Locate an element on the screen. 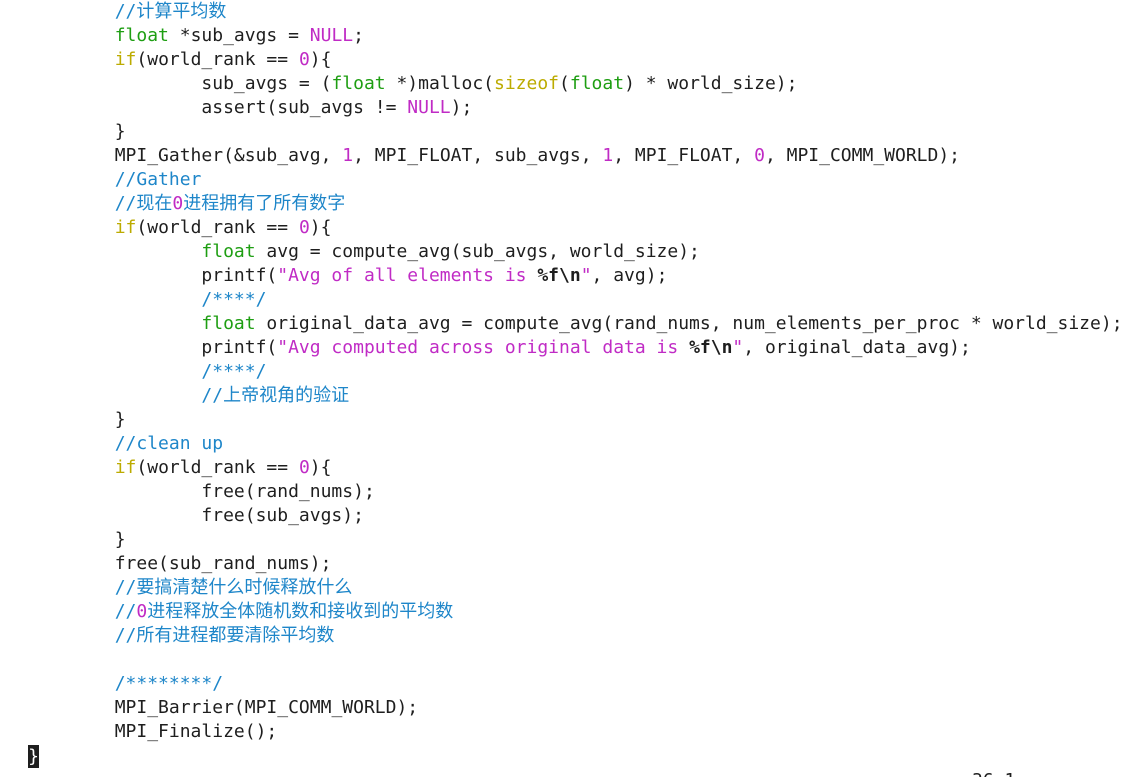 This screenshot has height=777, width=1145. code-token-string: "Avg of all elements is is located at coordinates (407, 275).